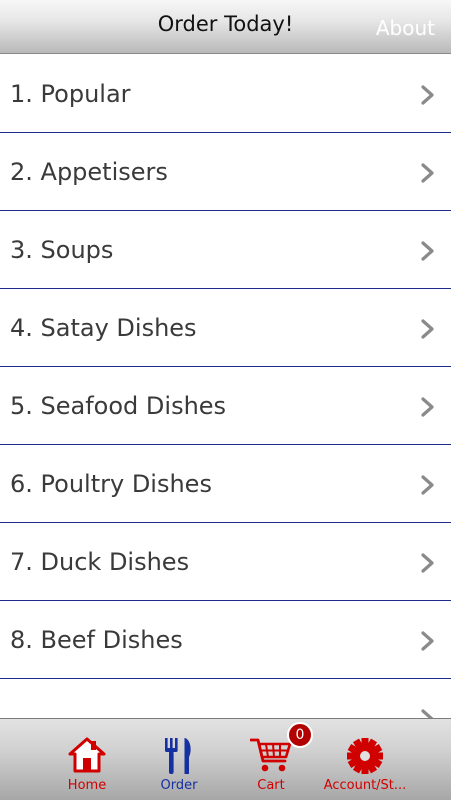  Describe the element at coordinates (270, 757) in the screenshot. I see `cart-icon` at that location.